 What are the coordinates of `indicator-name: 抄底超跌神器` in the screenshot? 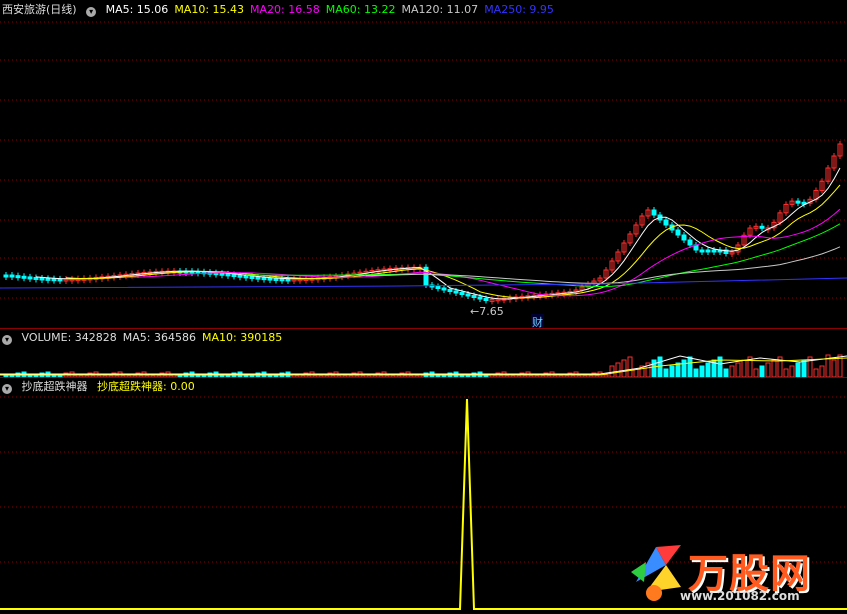 It's located at (54, 386).